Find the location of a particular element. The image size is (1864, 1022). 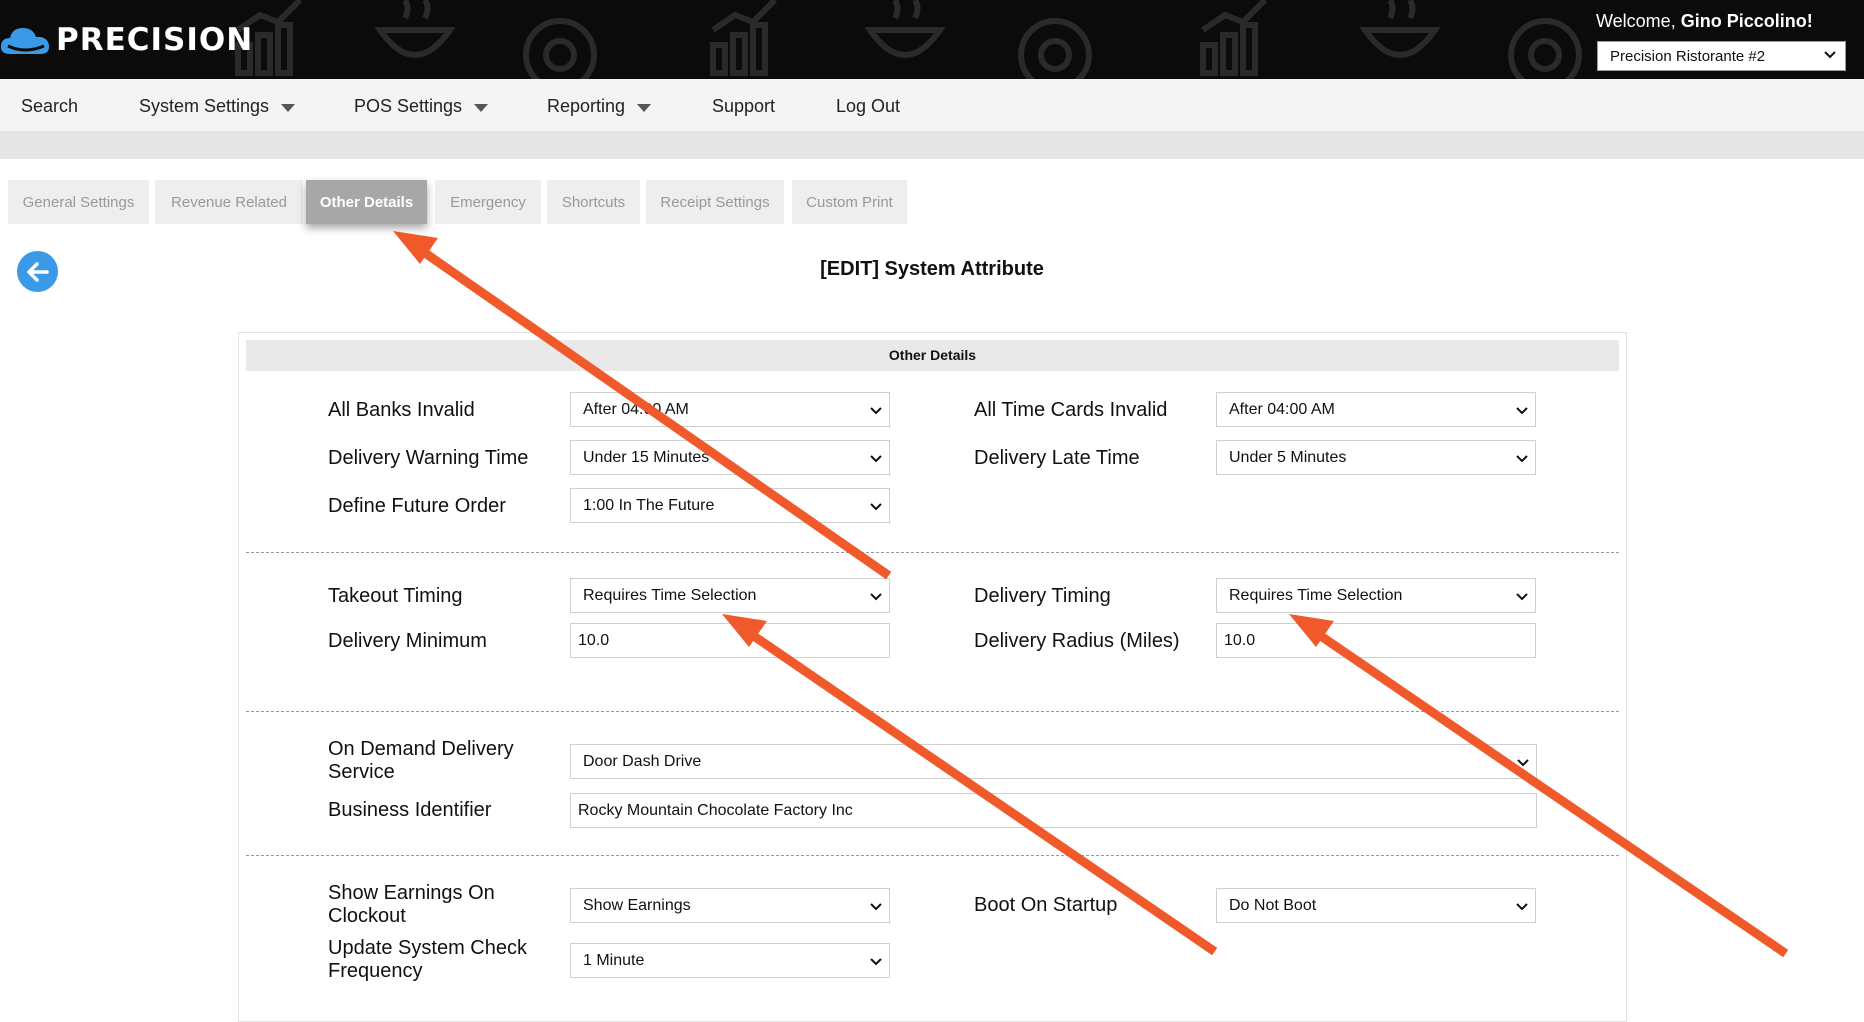

nav-reporting: Reporting is located at coordinates (599, 106).